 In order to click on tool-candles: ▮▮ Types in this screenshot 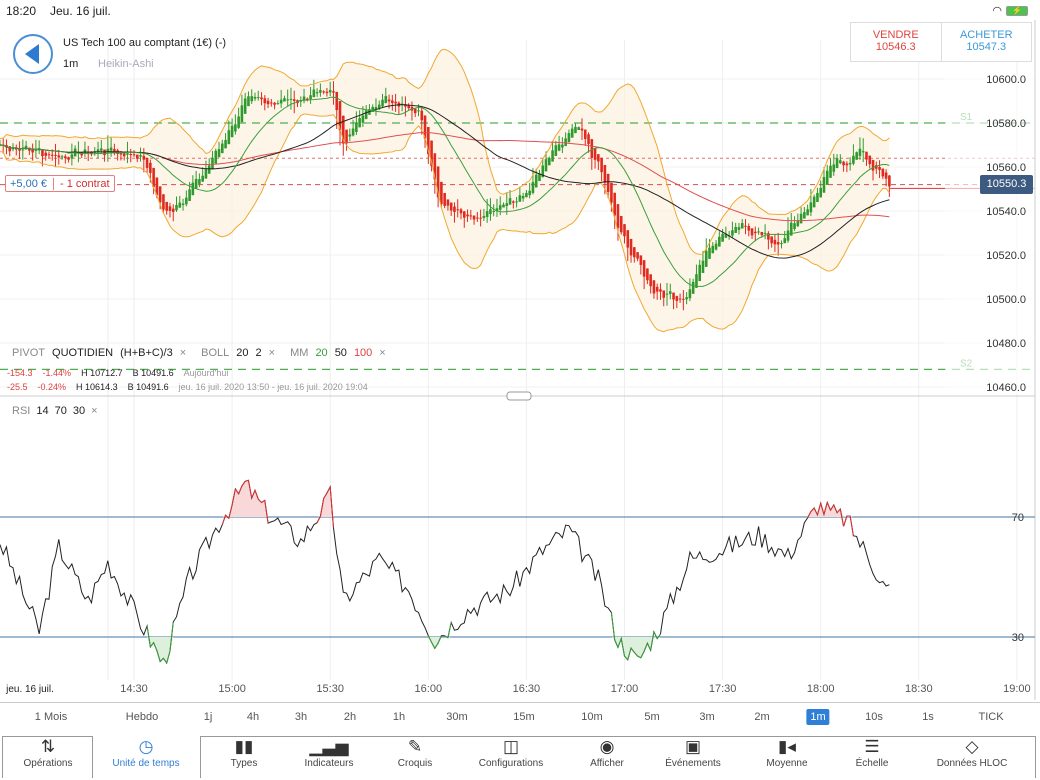, I will do `click(244, 756)`.